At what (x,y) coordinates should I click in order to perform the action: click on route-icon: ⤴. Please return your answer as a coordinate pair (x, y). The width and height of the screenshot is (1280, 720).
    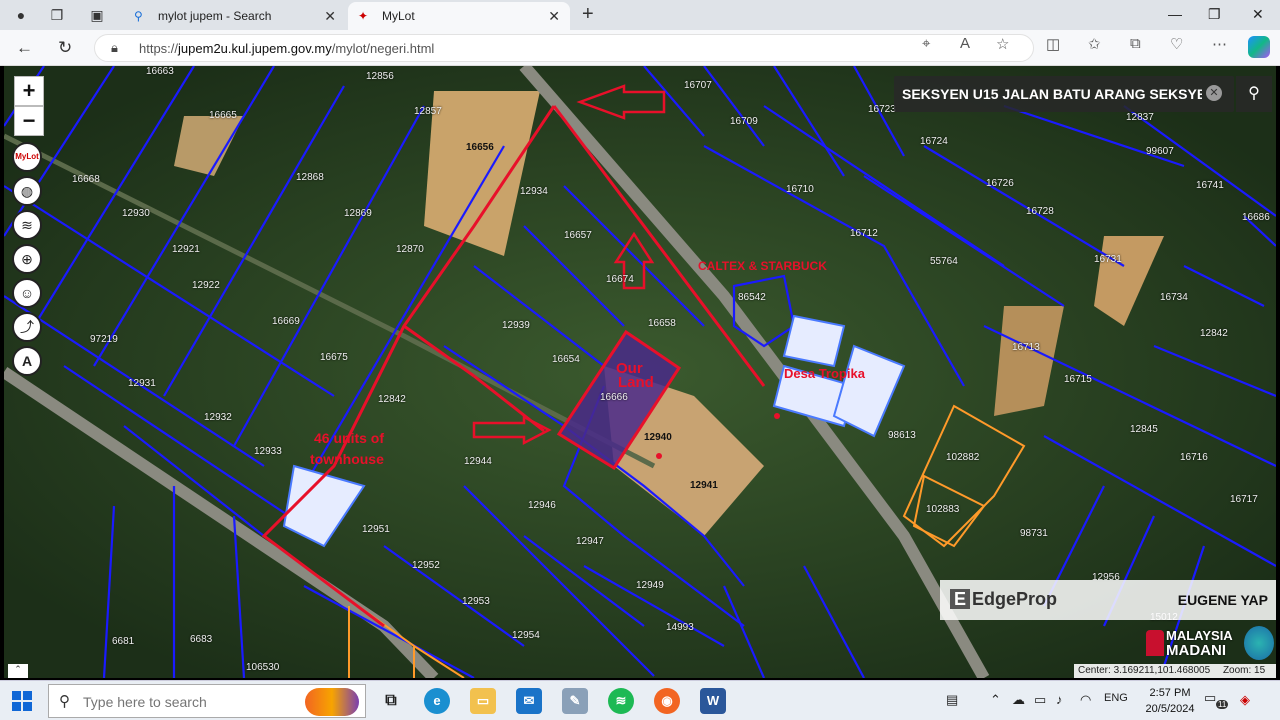
    Looking at the image, I should click on (27, 327).